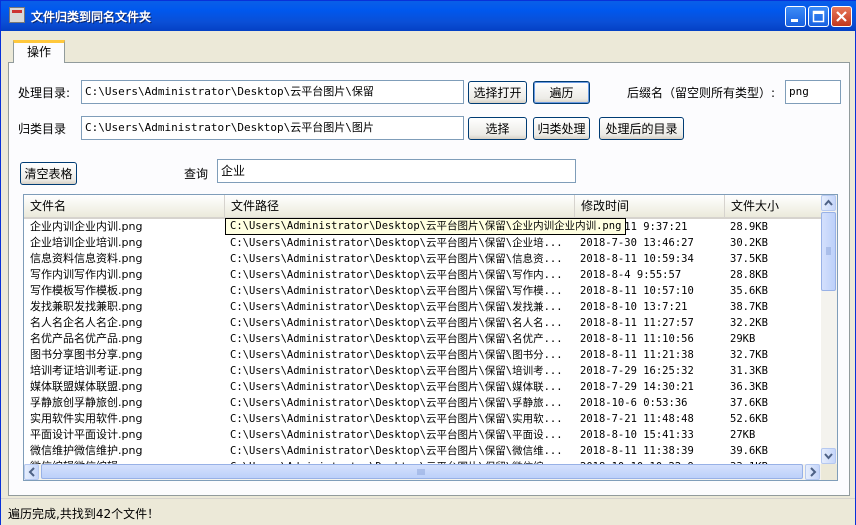 The width and height of the screenshot is (856, 525). What do you see at coordinates (561, 128) in the screenshot?
I see `classify-button: 归类处理` at bounding box center [561, 128].